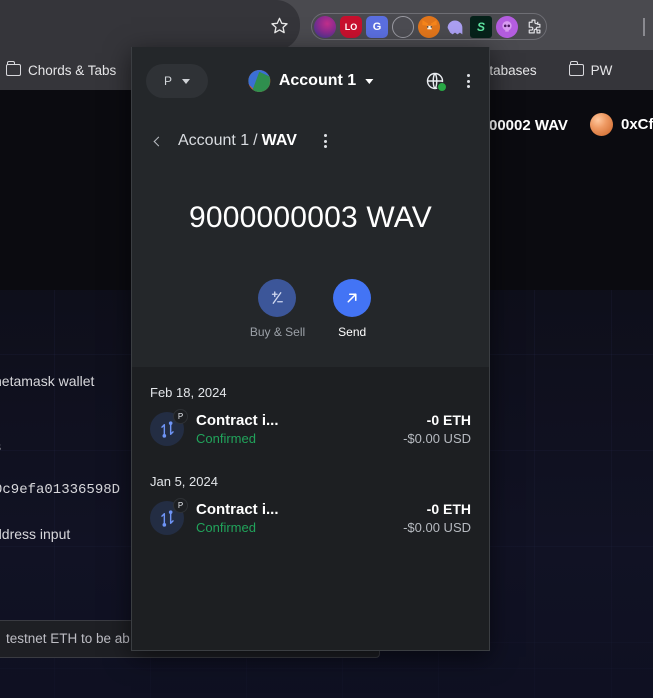 This screenshot has height=698, width=653. Describe the element at coordinates (533, 27) in the screenshot. I see `extensions-puzzle-menu-icon` at that location.